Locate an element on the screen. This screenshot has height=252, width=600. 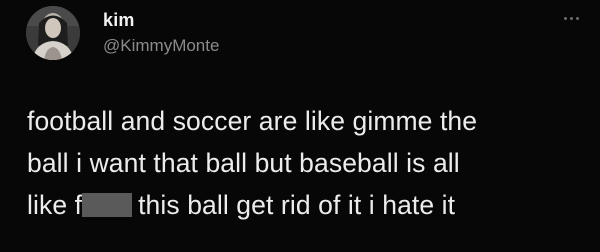
censor-box is located at coordinates (107, 205).